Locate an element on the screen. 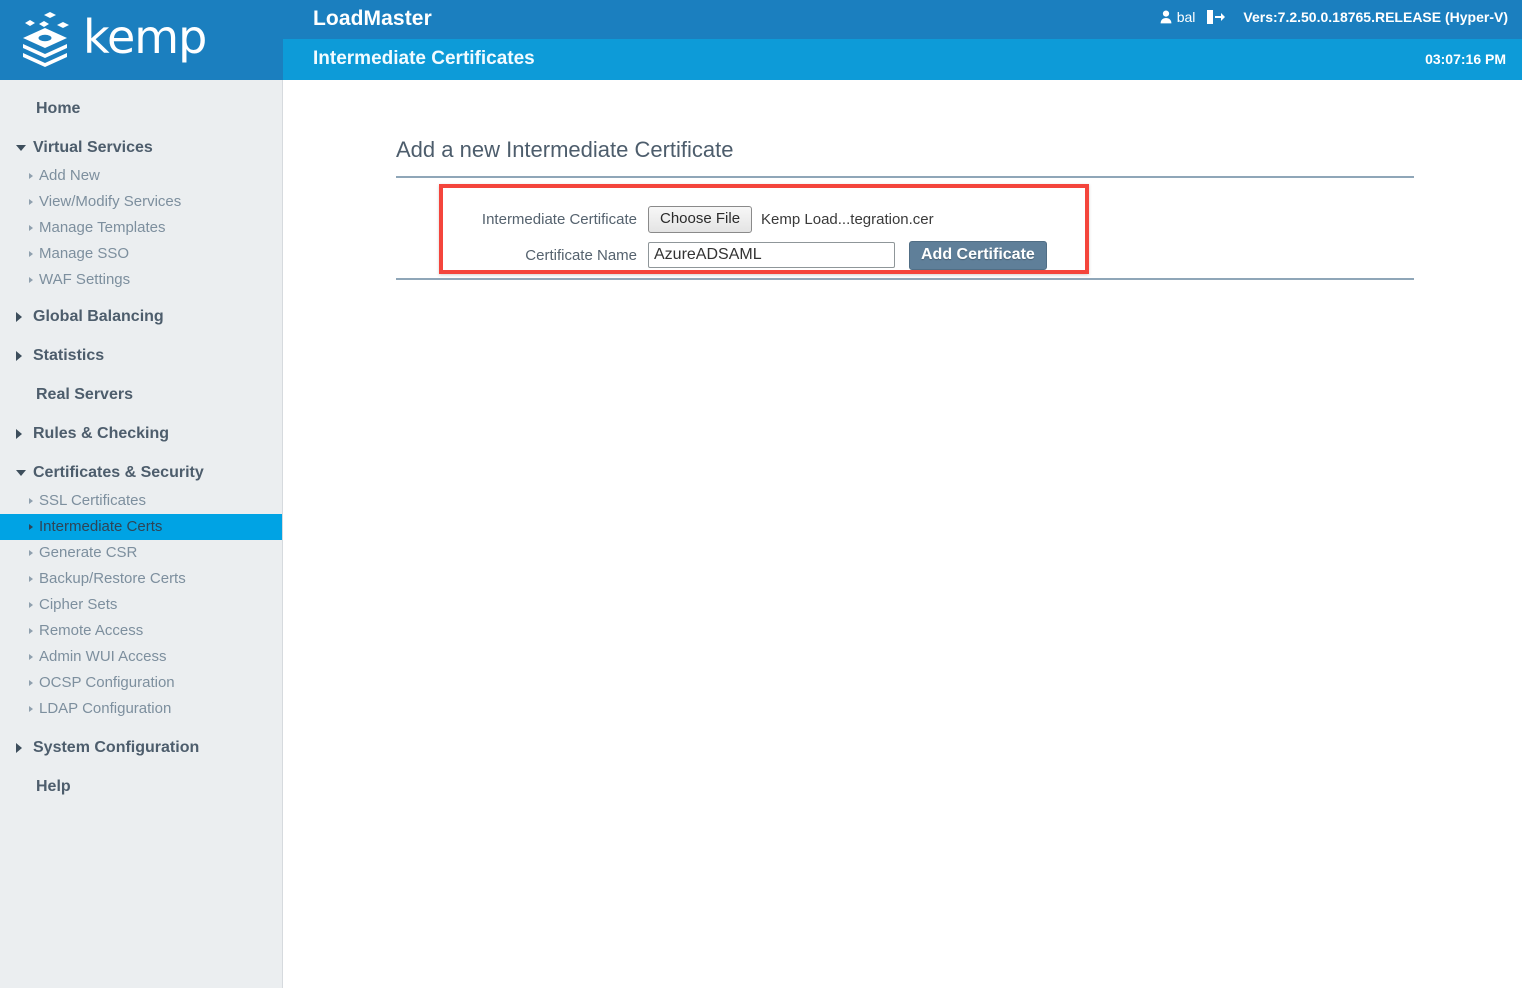 The width and height of the screenshot is (1522, 988). sidebar-item-ocsp-configuration: OCSP Configuration is located at coordinates (141, 683).